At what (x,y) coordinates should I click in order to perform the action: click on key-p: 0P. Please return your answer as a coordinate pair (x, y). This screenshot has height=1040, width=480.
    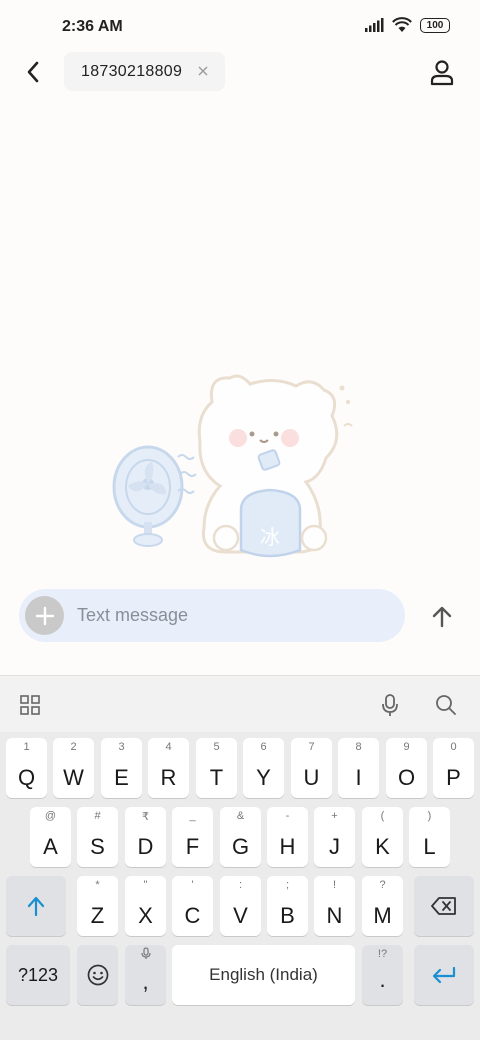
    Looking at the image, I should click on (453, 768).